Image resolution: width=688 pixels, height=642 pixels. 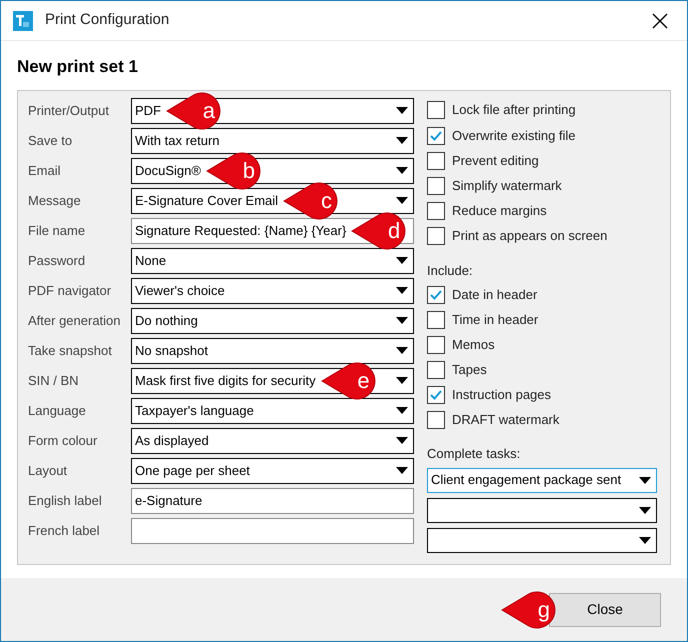 I want to click on field-value: e-Signature, so click(x=168, y=501).